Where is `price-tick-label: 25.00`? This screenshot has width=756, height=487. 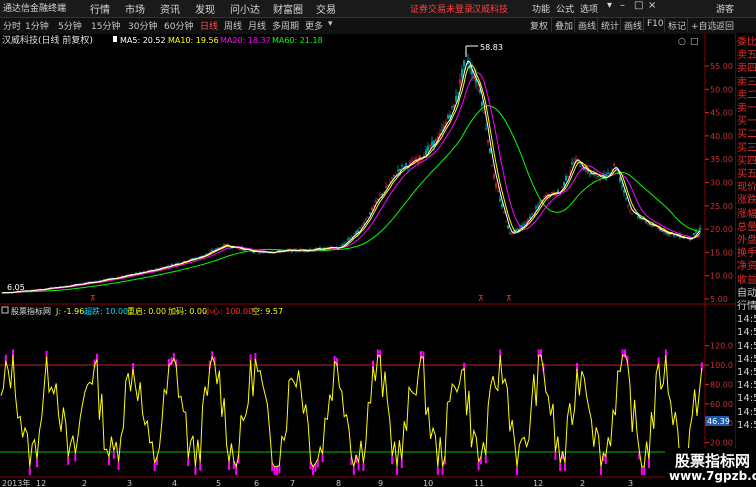 price-tick-label: 25.00 is located at coordinates (721, 206).